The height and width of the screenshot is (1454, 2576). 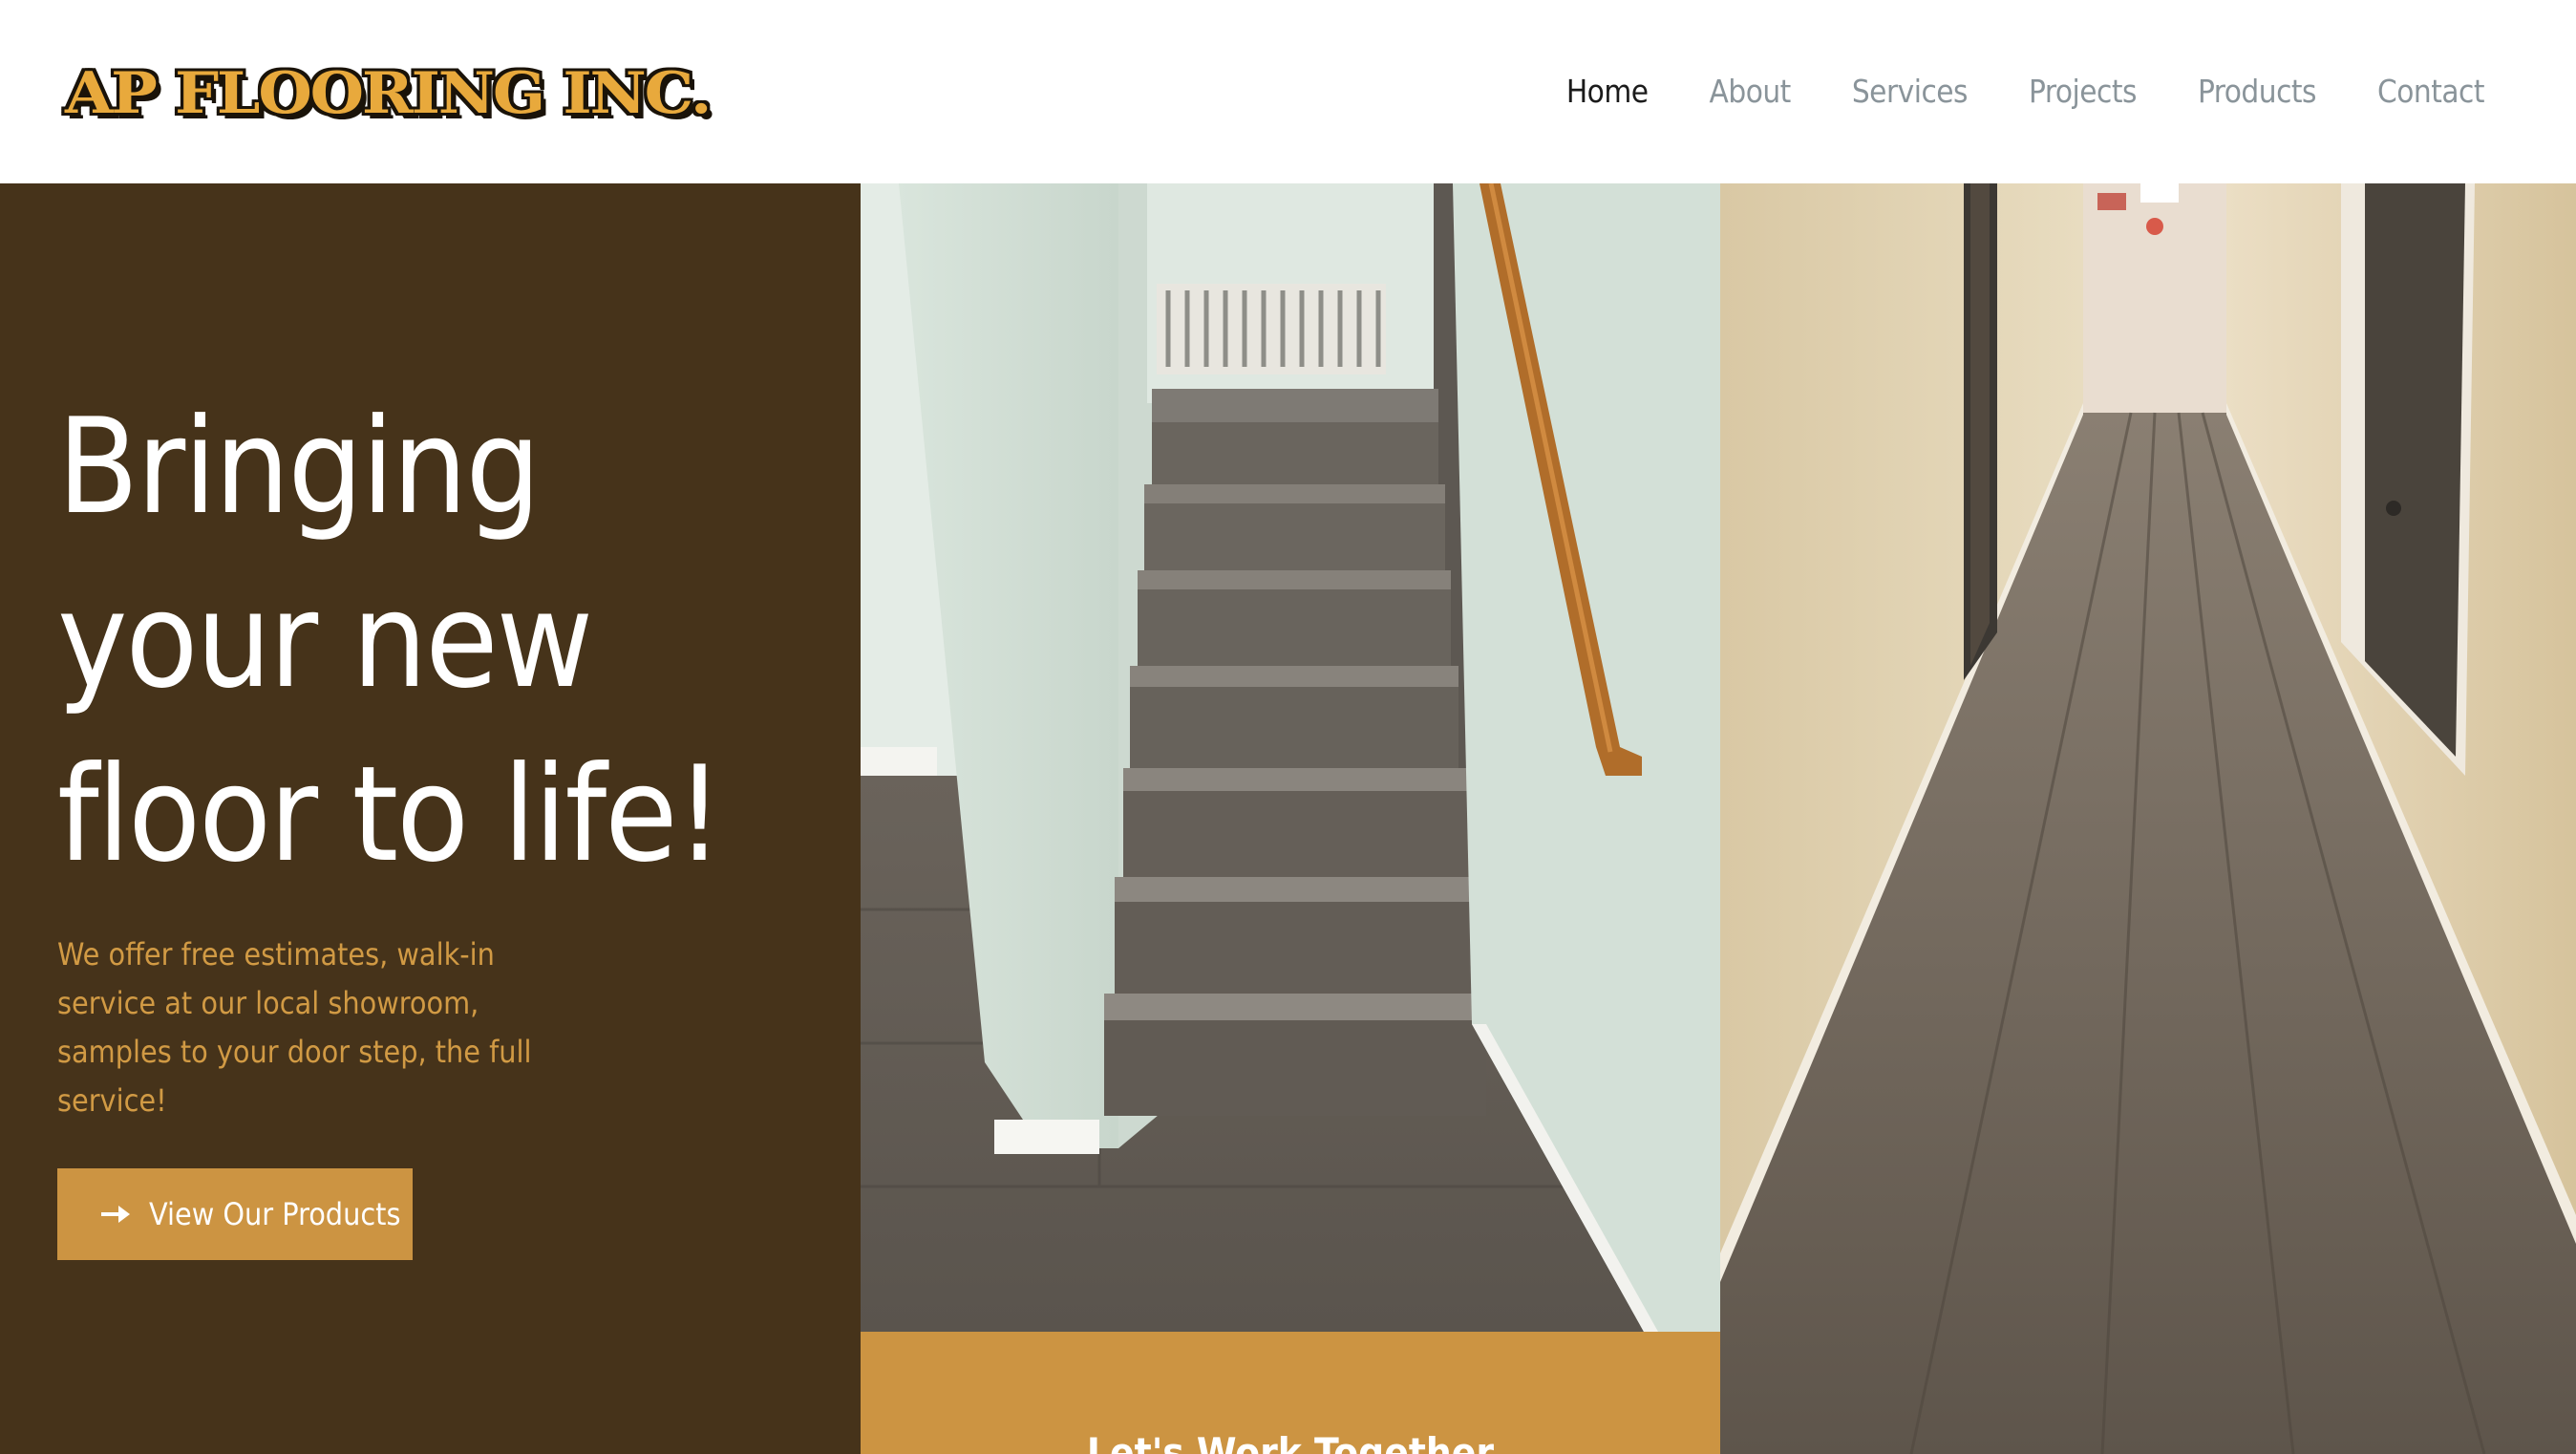 What do you see at coordinates (2431, 91) in the screenshot?
I see `nav-item-contact: Contact` at bounding box center [2431, 91].